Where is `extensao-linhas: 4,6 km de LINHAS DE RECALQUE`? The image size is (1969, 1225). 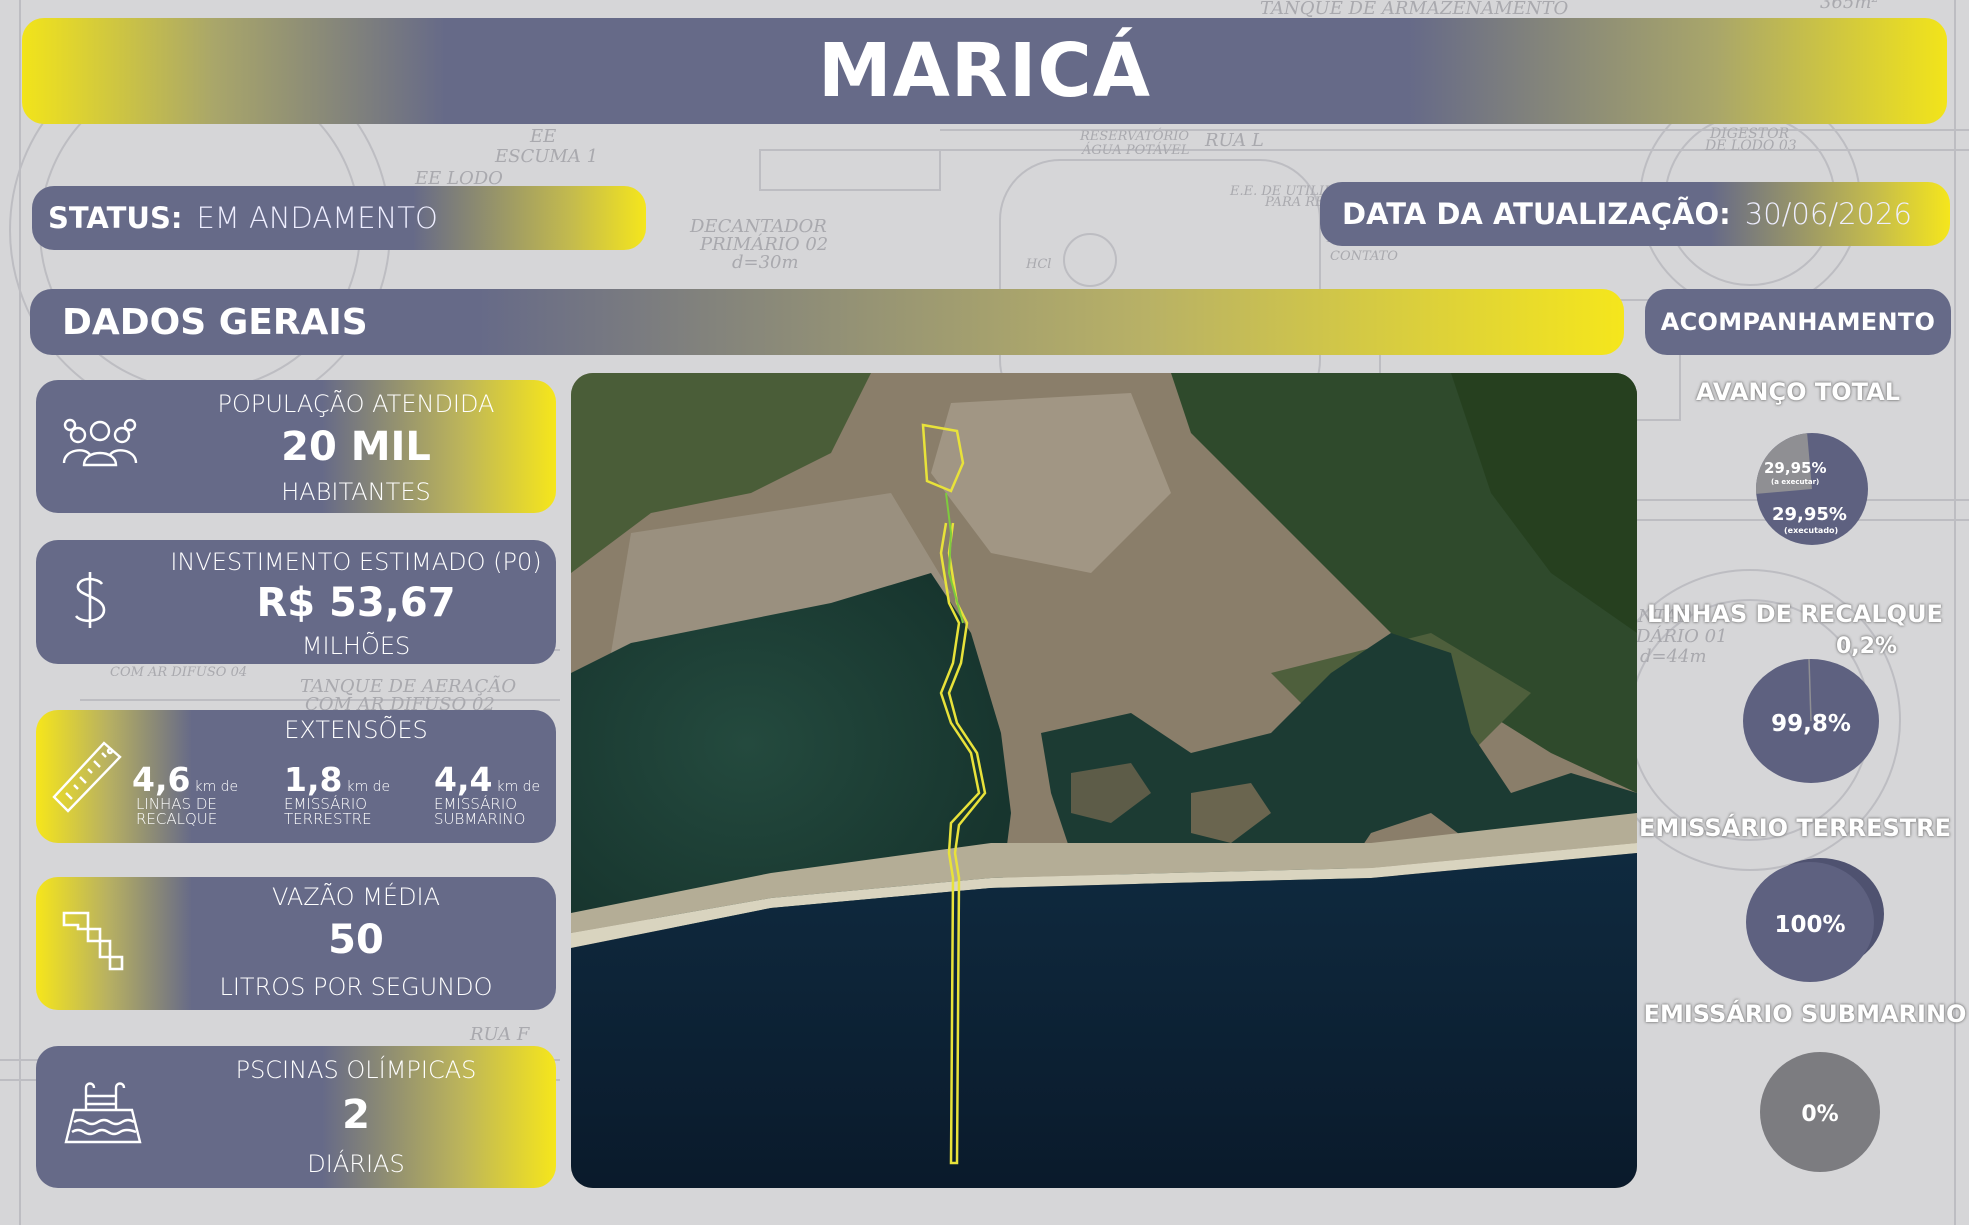 extensao-linhas: 4,6 km de LINHAS DE RECALQUE is located at coordinates (185, 794).